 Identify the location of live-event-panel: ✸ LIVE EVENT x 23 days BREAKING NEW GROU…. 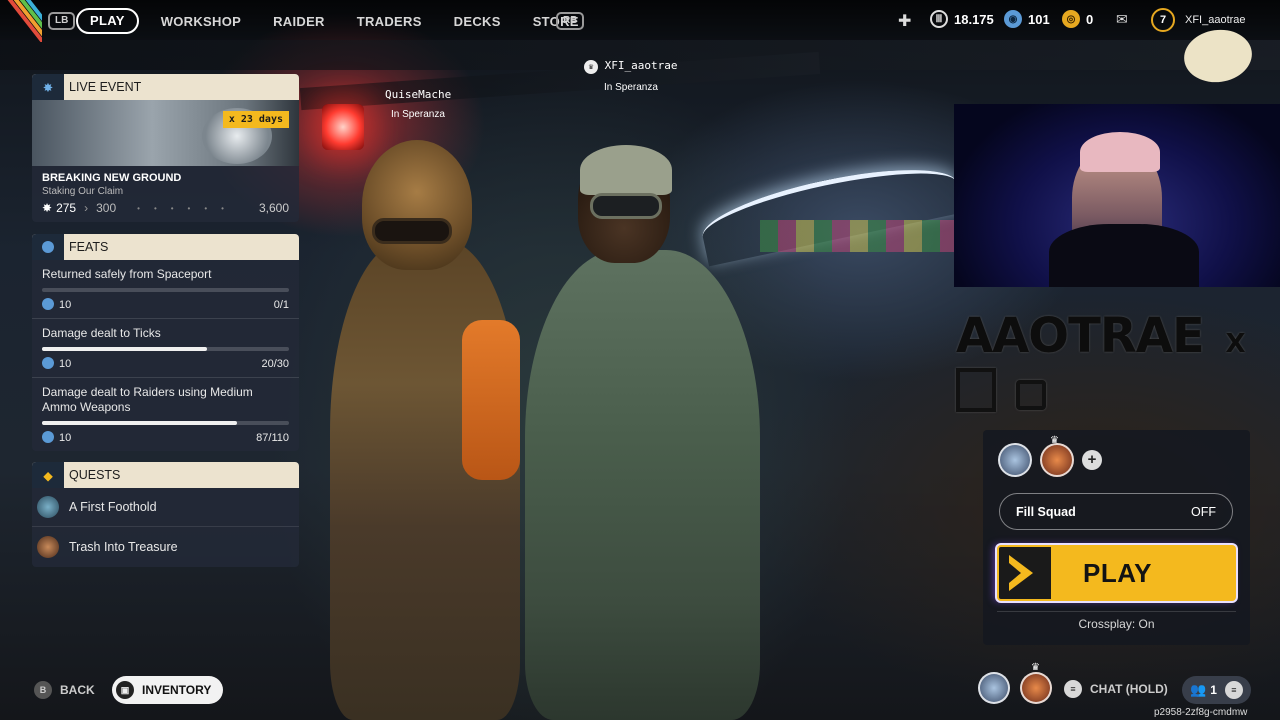
(165, 148).